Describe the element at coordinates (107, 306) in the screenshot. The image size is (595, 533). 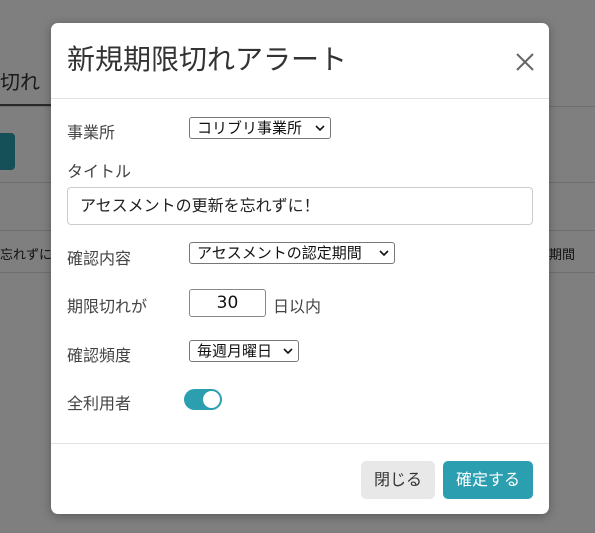
I see `expiry-label: 期限切れが` at that location.